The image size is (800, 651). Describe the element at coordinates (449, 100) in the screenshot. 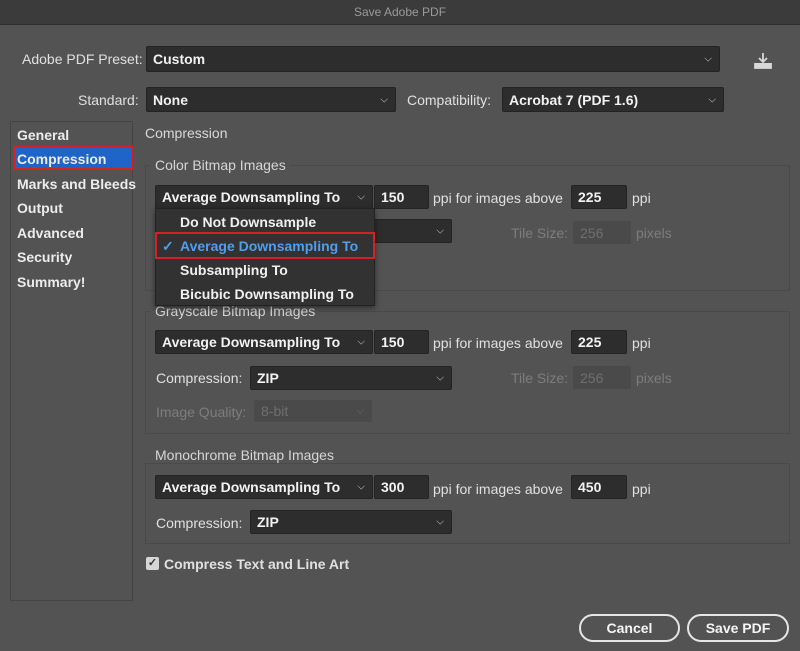

I see `compatibility-label: Compatibility:` at that location.